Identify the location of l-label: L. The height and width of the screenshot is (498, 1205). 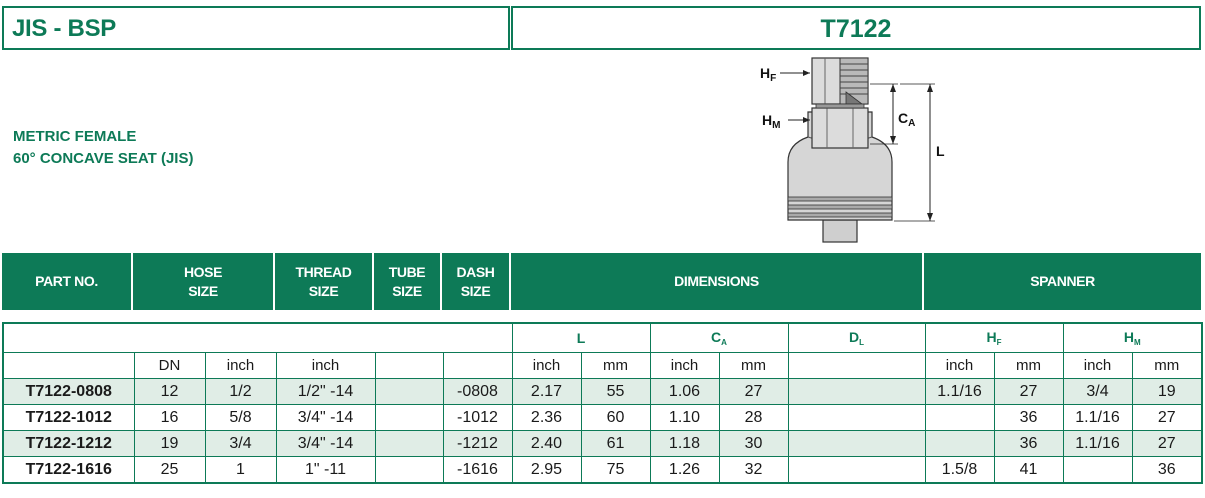
(940, 151).